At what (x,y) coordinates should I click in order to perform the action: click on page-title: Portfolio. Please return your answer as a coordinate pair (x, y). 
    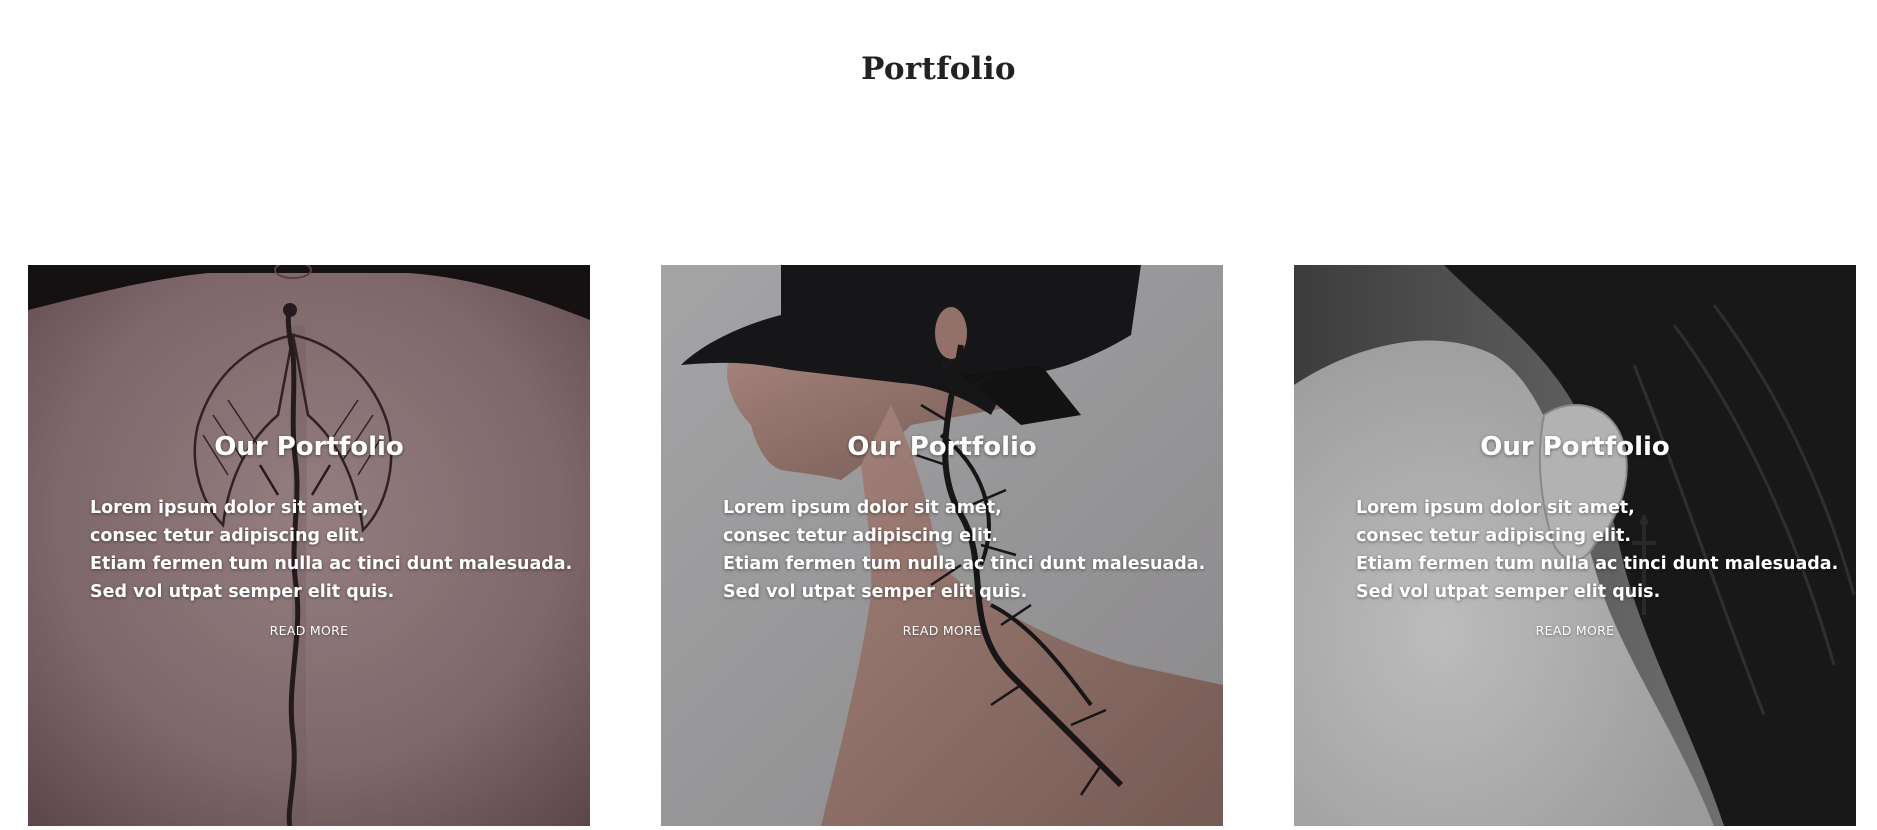
    Looking at the image, I should click on (938, 68).